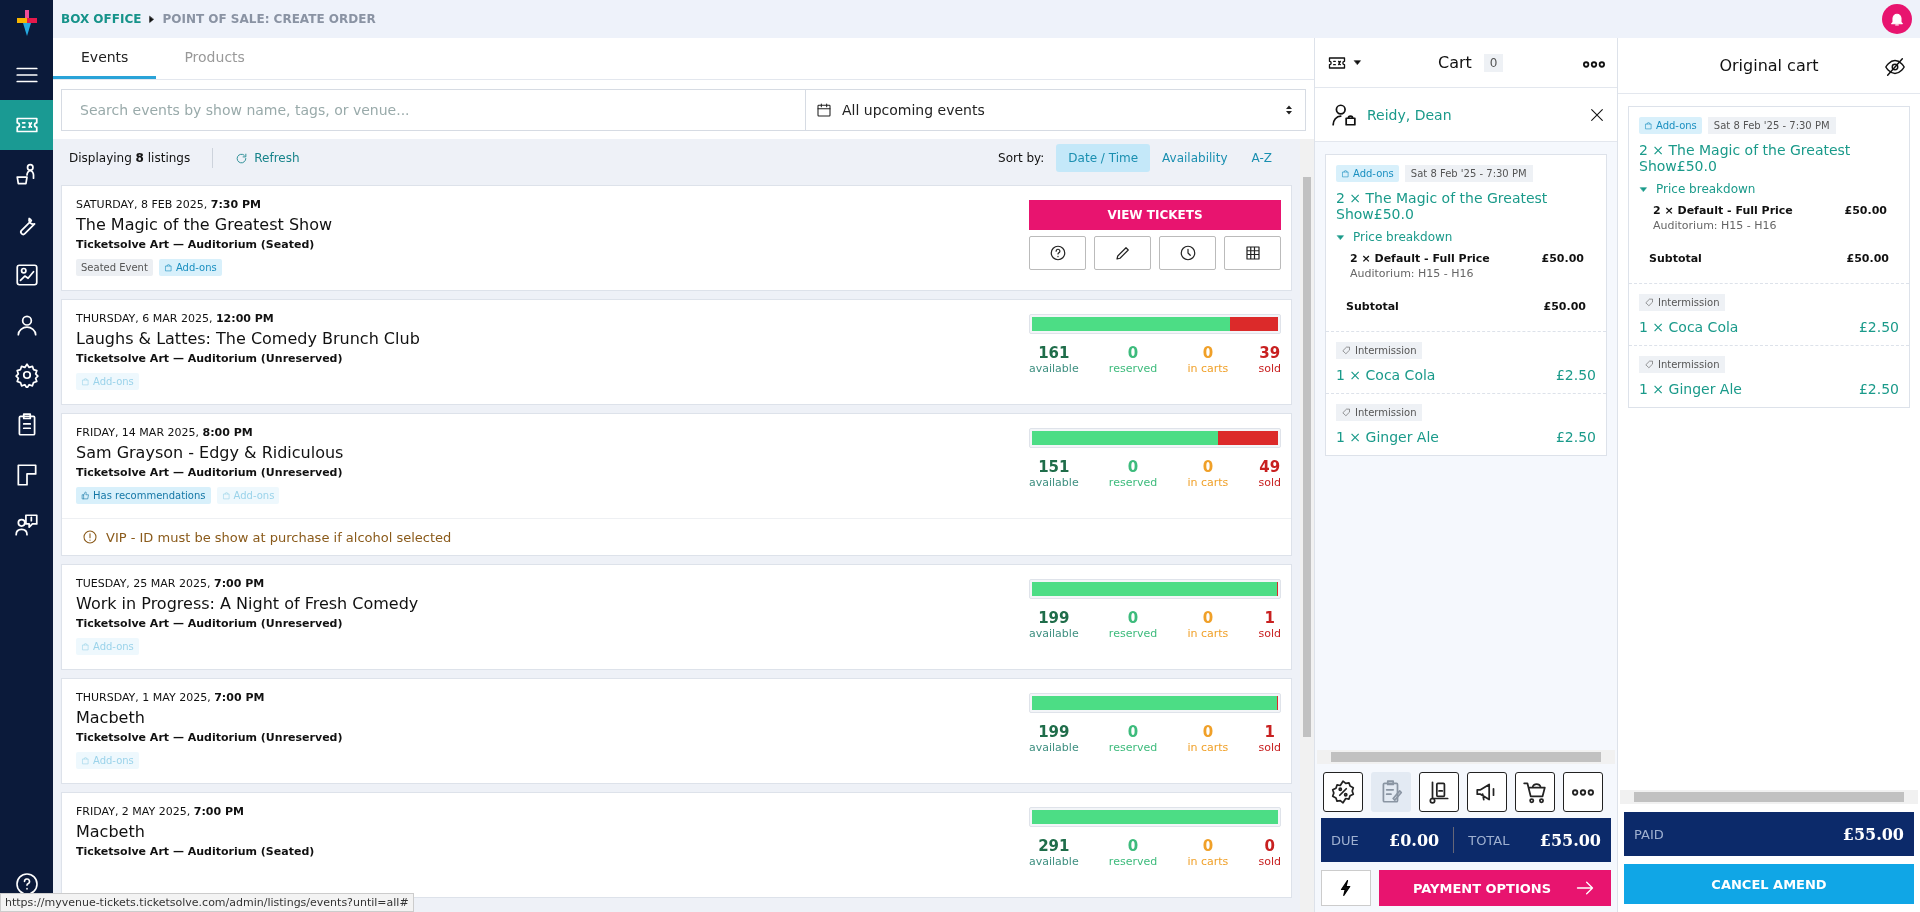 The image size is (1920, 912). What do you see at coordinates (1269, 846) in the screenshot?
I see `sold-count: 0` at bounding box center [1269, 846].